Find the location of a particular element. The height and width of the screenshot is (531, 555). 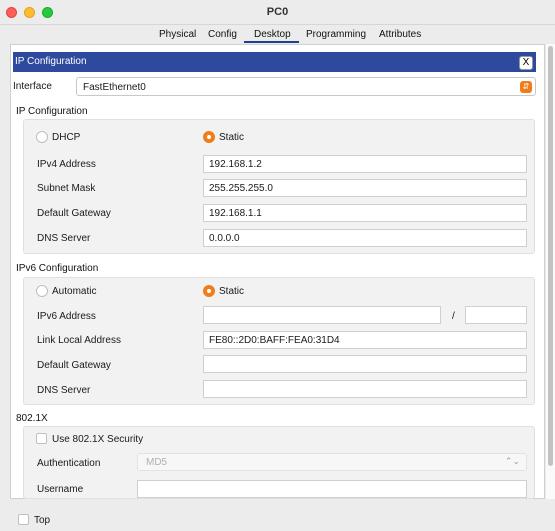

automatic-radio is located at coordinates (42, 291).